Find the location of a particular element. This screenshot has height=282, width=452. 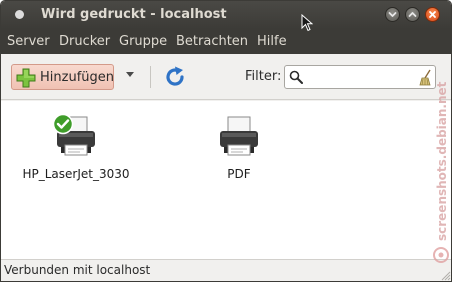

close-icon is located at coordinates (432, 14).